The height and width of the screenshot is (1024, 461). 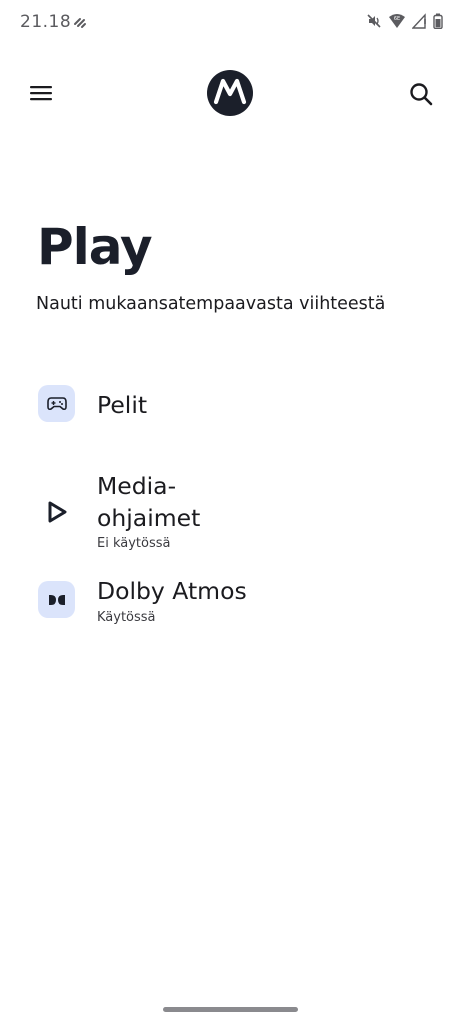 What do you see at coordinates (438, 21) in the screenshot?
I see `battery-icon` at bounding box center [438, 21].